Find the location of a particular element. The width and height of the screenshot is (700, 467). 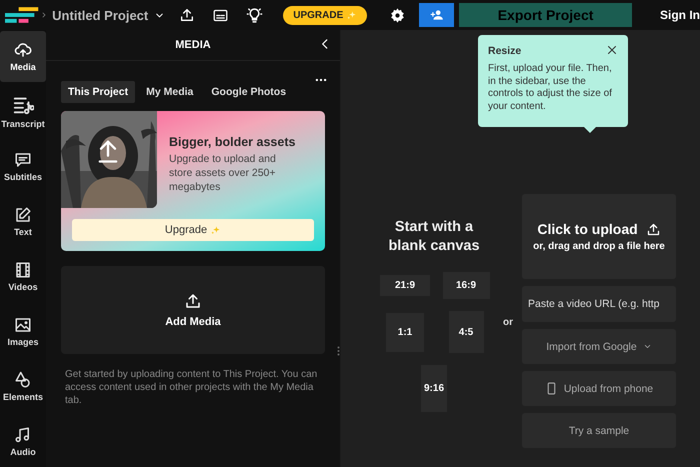

close-icon is located at coordinates (612, 50).